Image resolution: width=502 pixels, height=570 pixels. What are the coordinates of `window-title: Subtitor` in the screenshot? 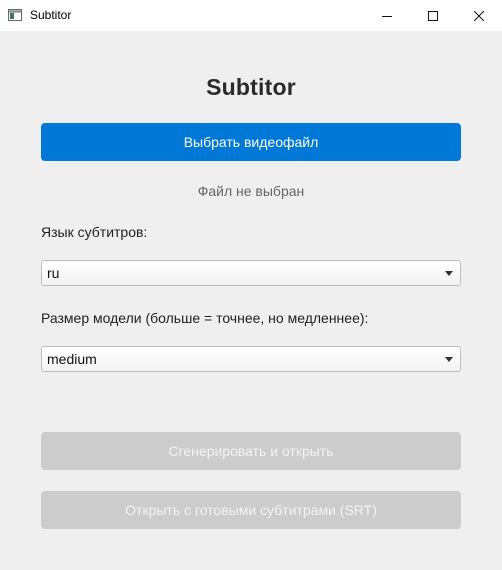 It's located at (51, 15).